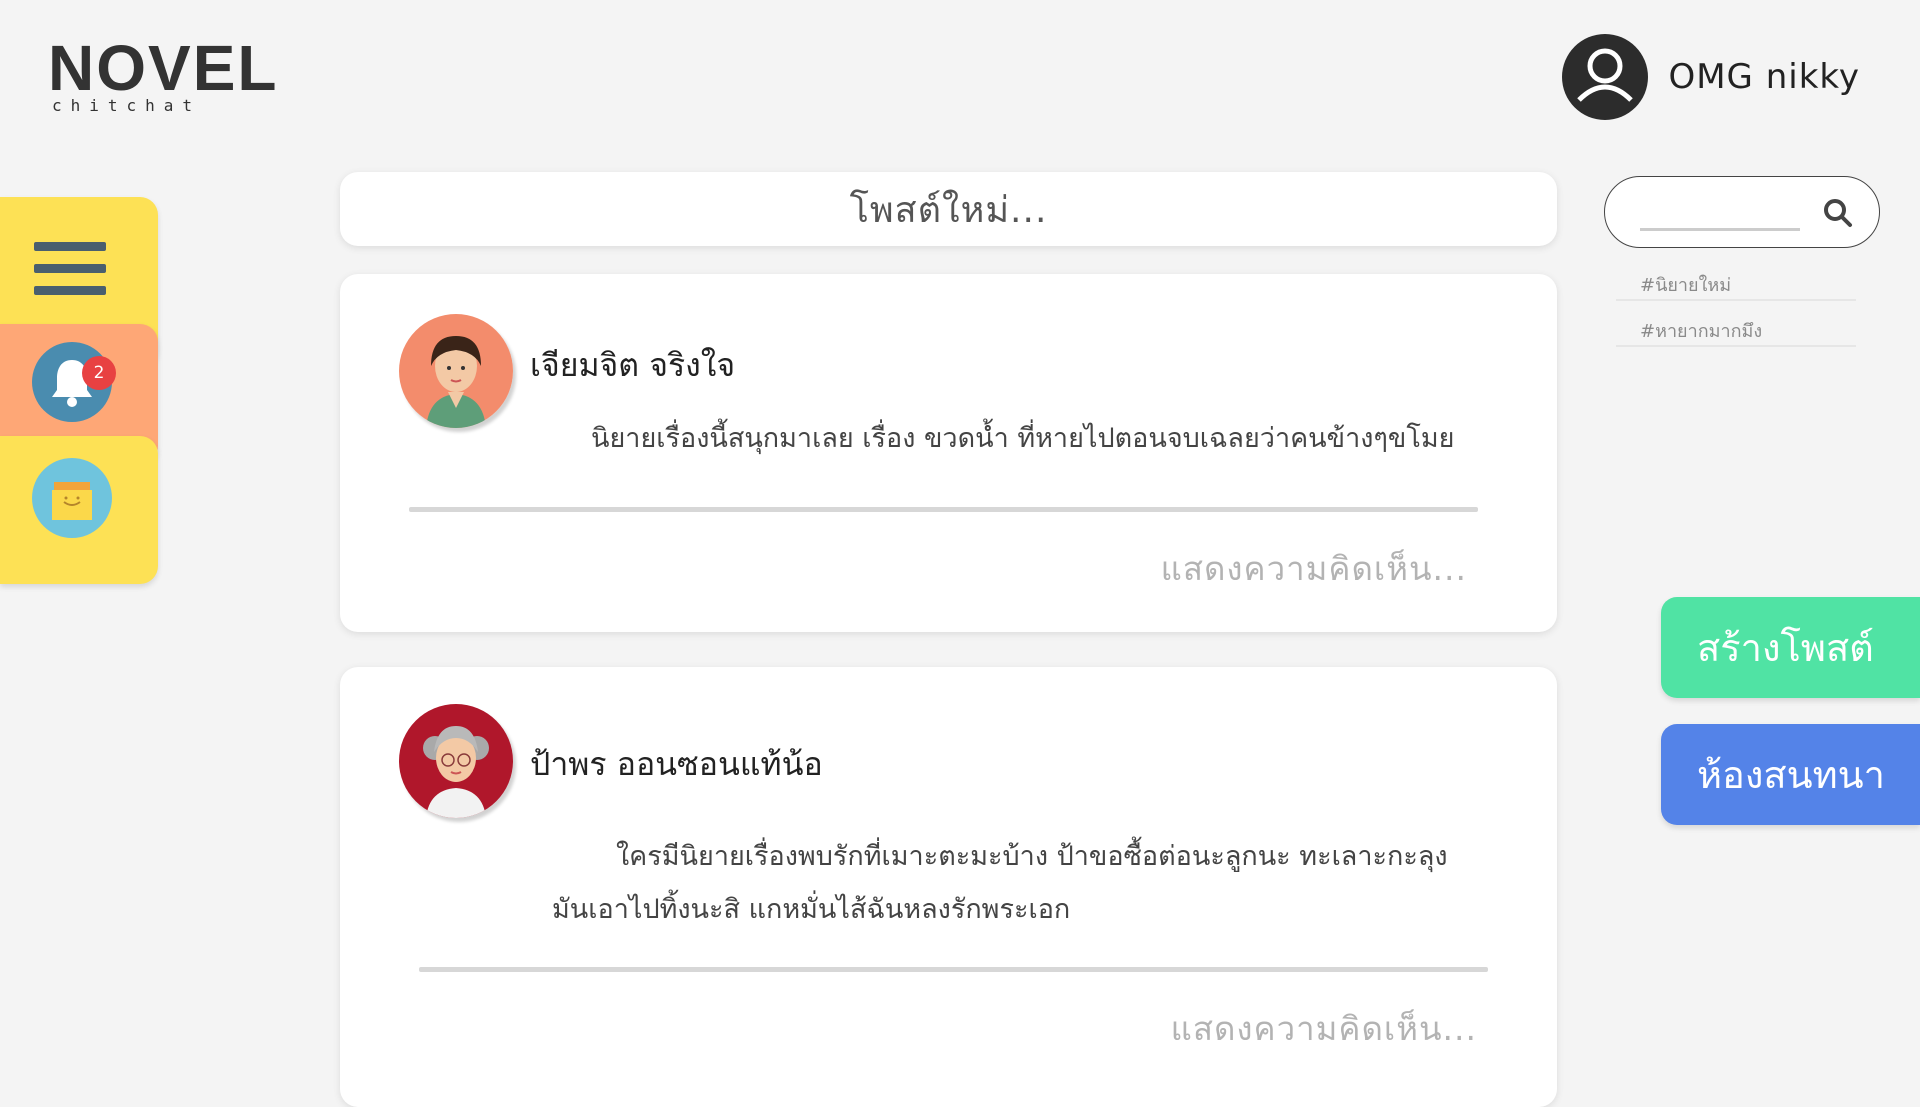  What do you see at coordinates (163, 68) in the screenshot?
I see `logo-wordmark: NOVEL` at bounding box center [163, 68].